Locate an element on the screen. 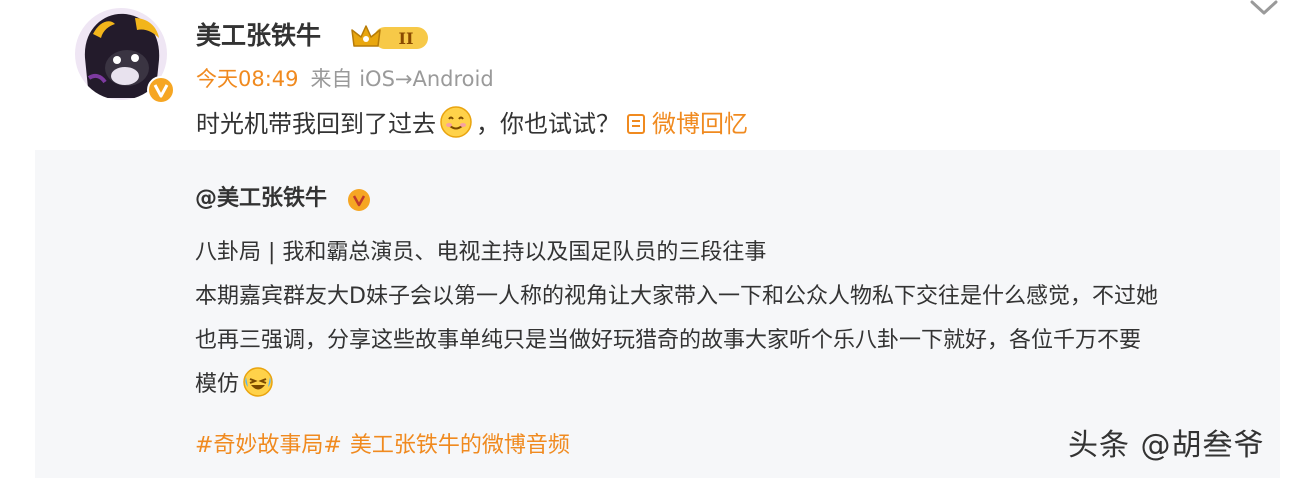 The height and width of the screenshot is (478, 1290). repost-author: @美工张铁牛 is located at coordinates (261, 199).